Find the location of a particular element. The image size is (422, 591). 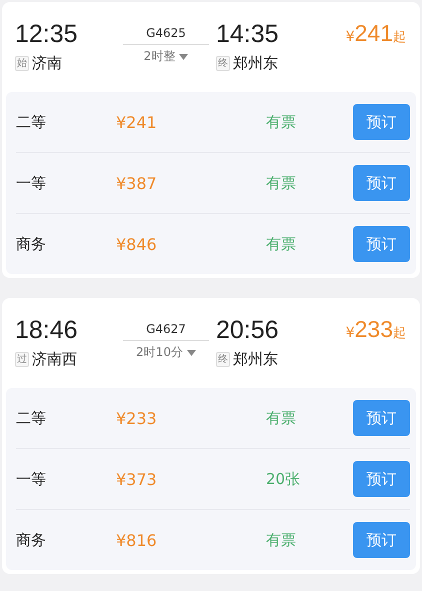

departure-station: 济南 is located at coordinates (47, 63).